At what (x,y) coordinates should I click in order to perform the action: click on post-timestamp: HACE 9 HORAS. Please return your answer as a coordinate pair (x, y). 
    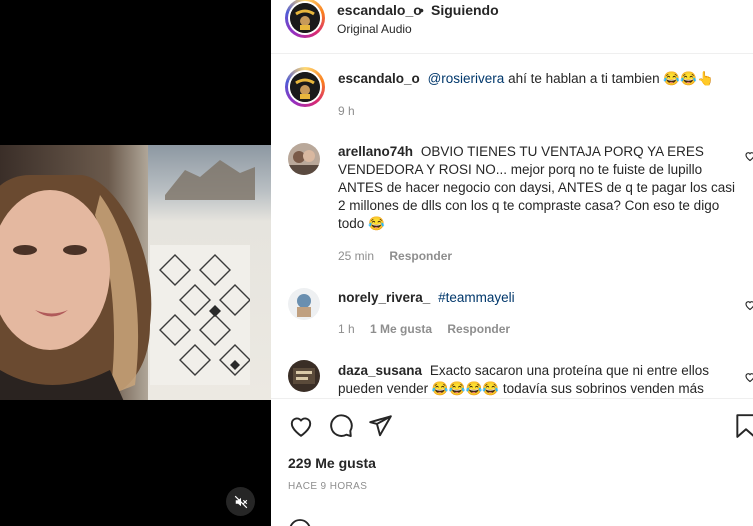
    Looking at the image, I should click on (327, 486).